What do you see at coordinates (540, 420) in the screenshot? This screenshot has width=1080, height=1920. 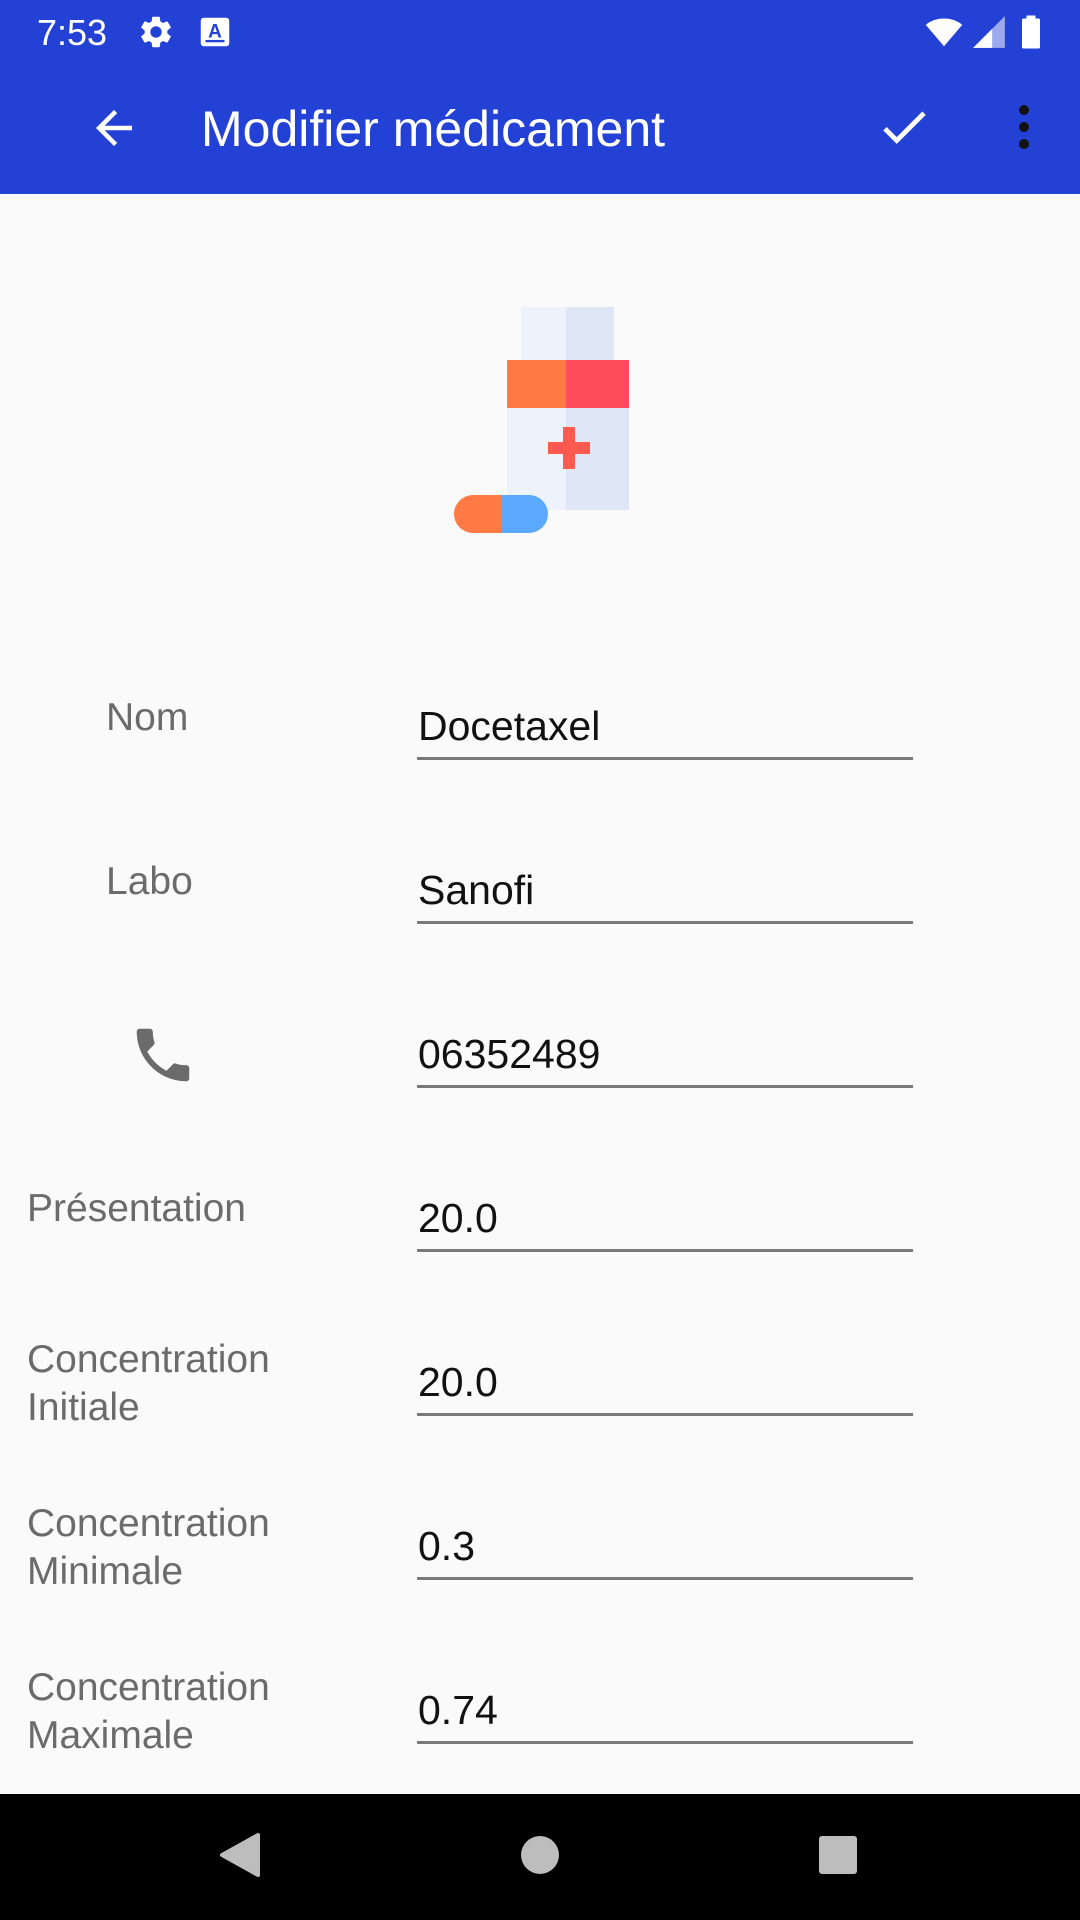 I see `medicine-bottle-pill-icon` at bounding box center [540, 420].